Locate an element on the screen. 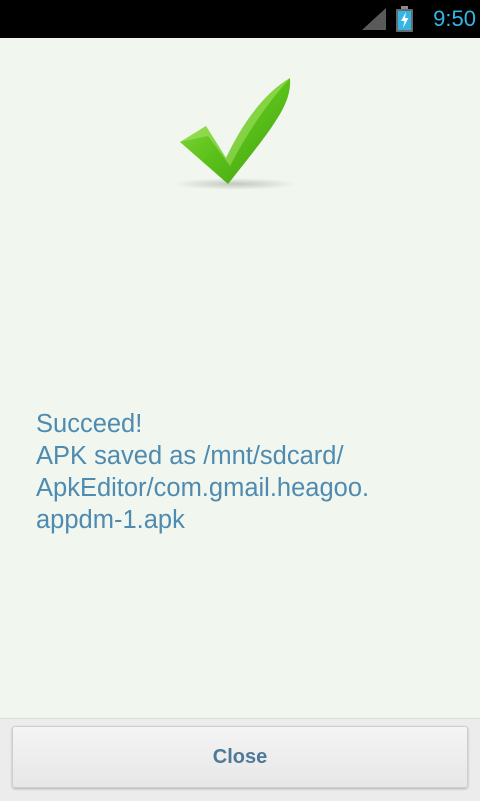 The height and width of the screenshot is (801, 480). message-line-path-3: appdm-1.apk is located at coordinates (110, 520).